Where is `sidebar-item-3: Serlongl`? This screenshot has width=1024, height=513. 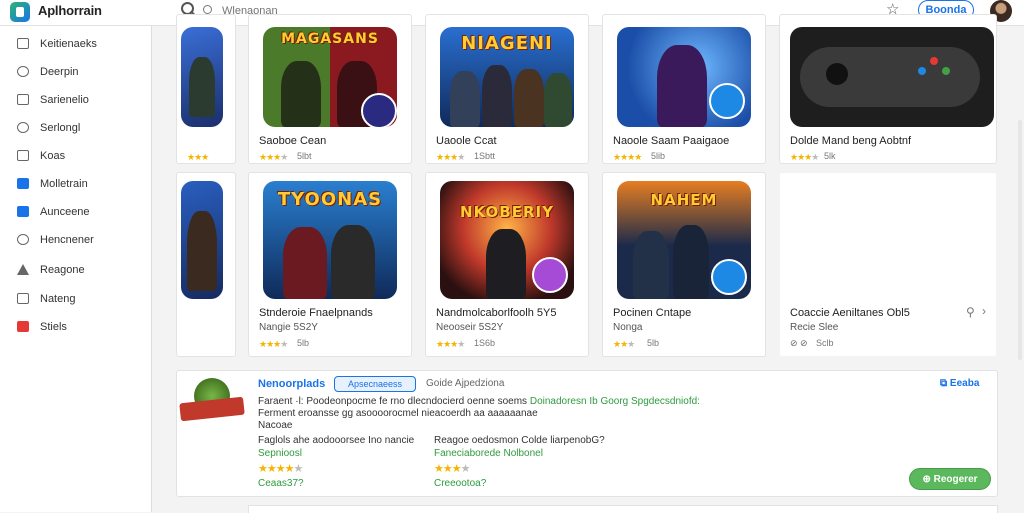 sidebar-item-3: Serlongl is located at coordinates (76, 129).